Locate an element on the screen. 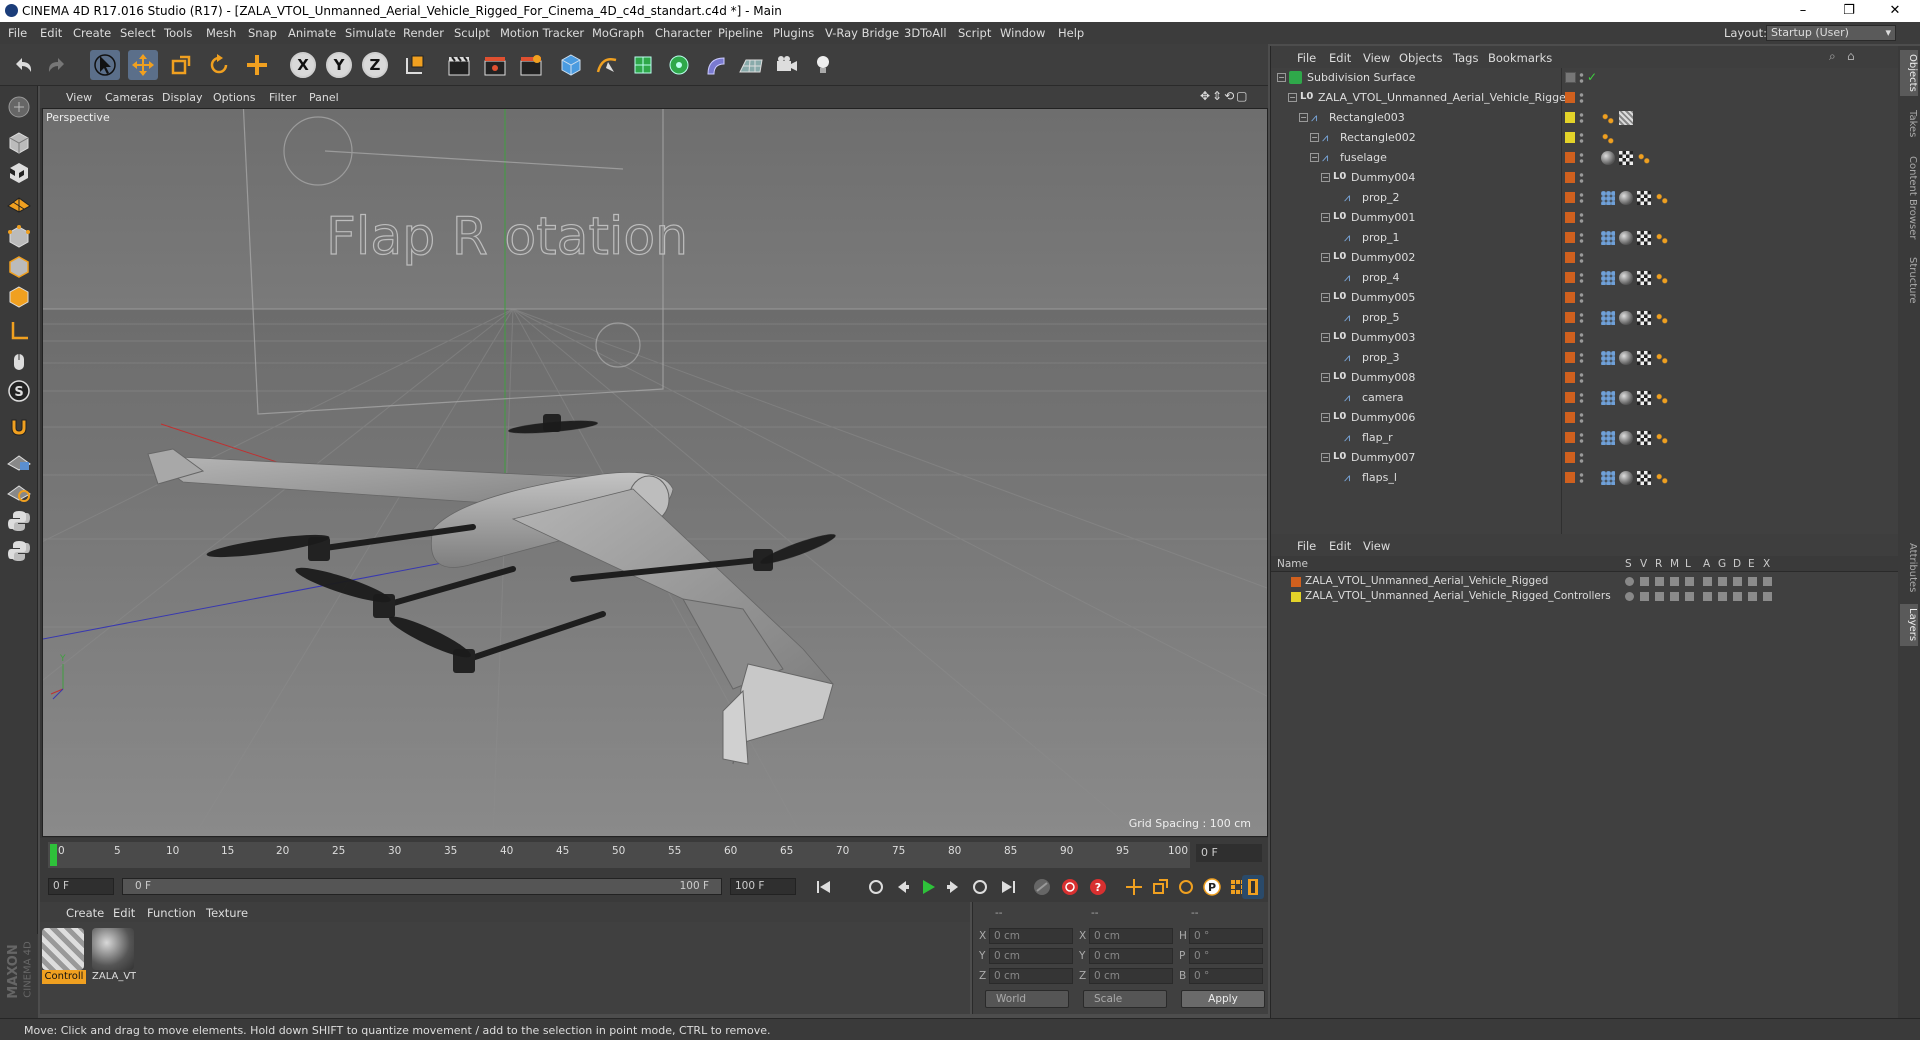 The height and width of the screenshot is (1040, 1920). solo-toggle-icon is located at coordinates (1629, 581).